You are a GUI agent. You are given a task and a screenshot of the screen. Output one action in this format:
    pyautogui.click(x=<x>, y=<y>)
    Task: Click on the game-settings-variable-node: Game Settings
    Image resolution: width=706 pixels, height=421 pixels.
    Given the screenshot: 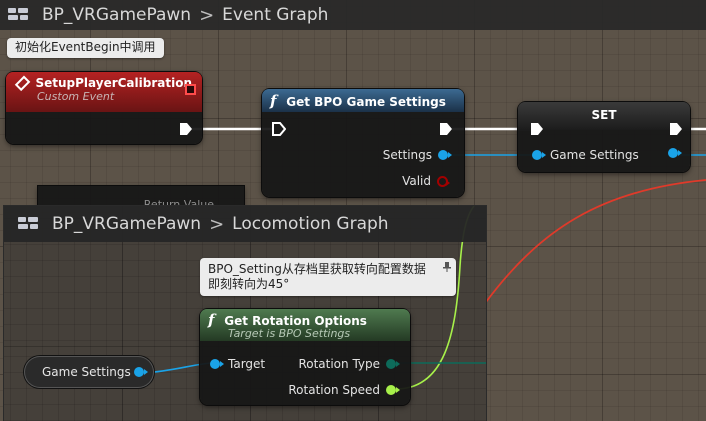 What is the action you would take?
    pyautogui.click(x=89, y=372)
    